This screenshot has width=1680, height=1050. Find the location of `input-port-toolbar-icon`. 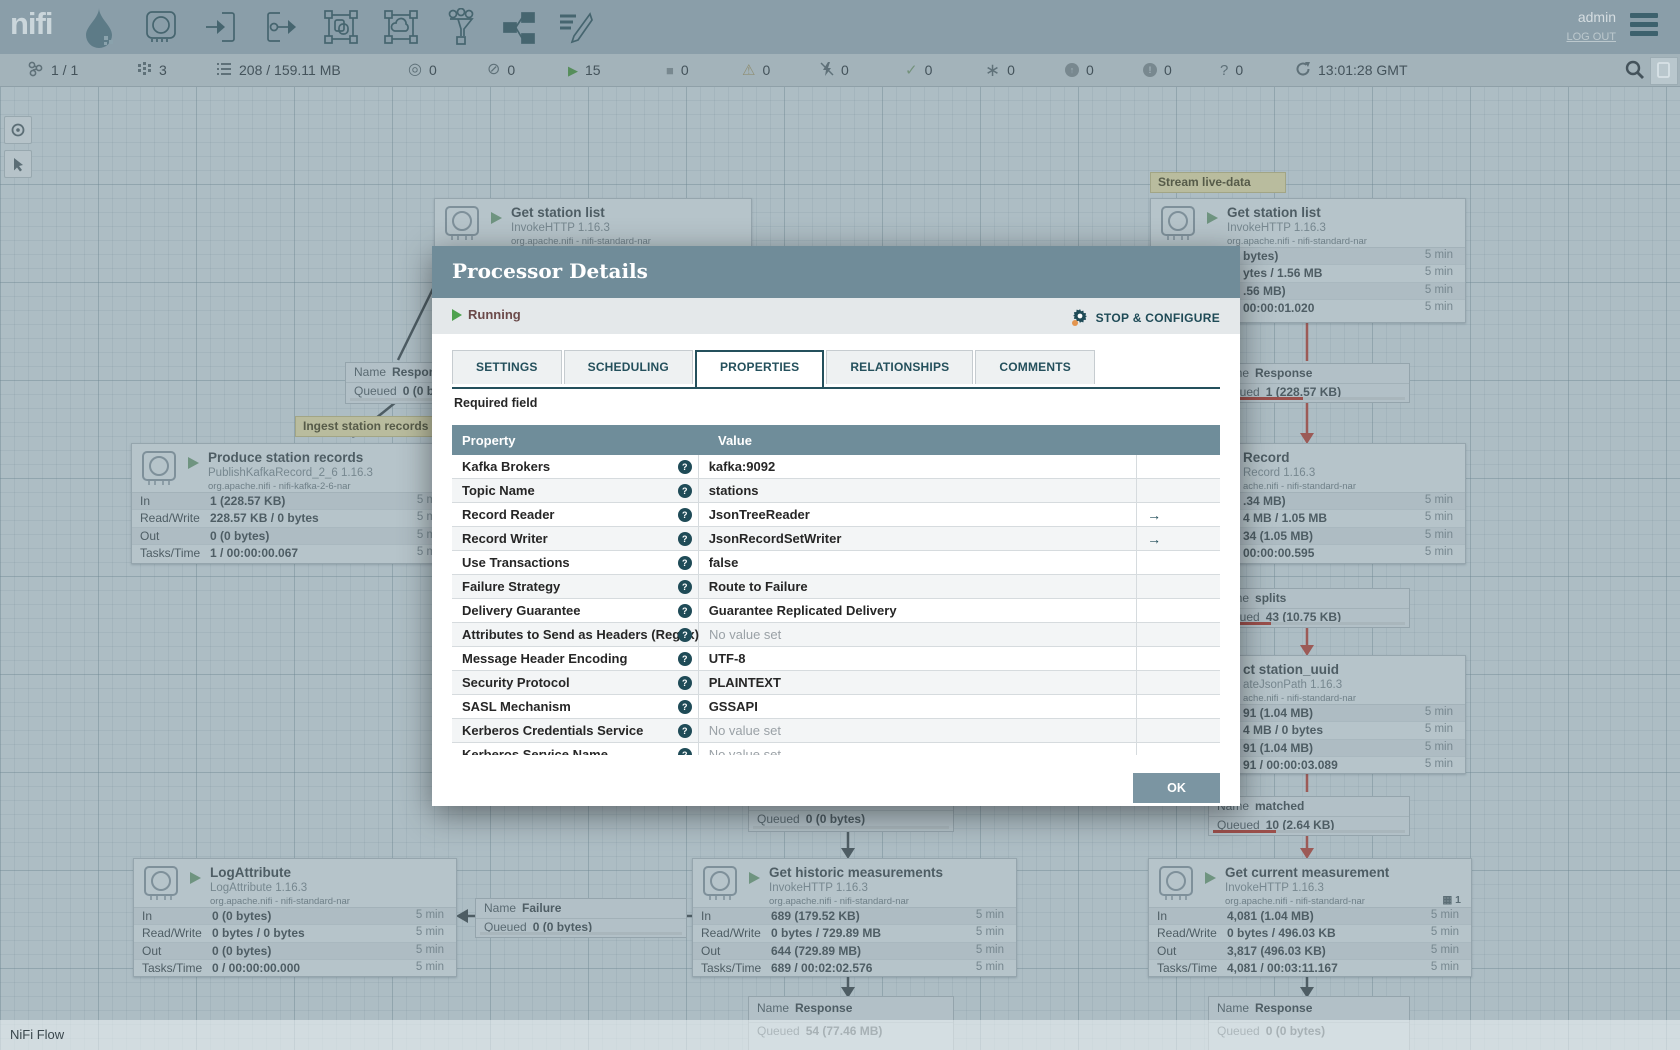

input-port-toolbar-icon is located at coordinates (221, 27).